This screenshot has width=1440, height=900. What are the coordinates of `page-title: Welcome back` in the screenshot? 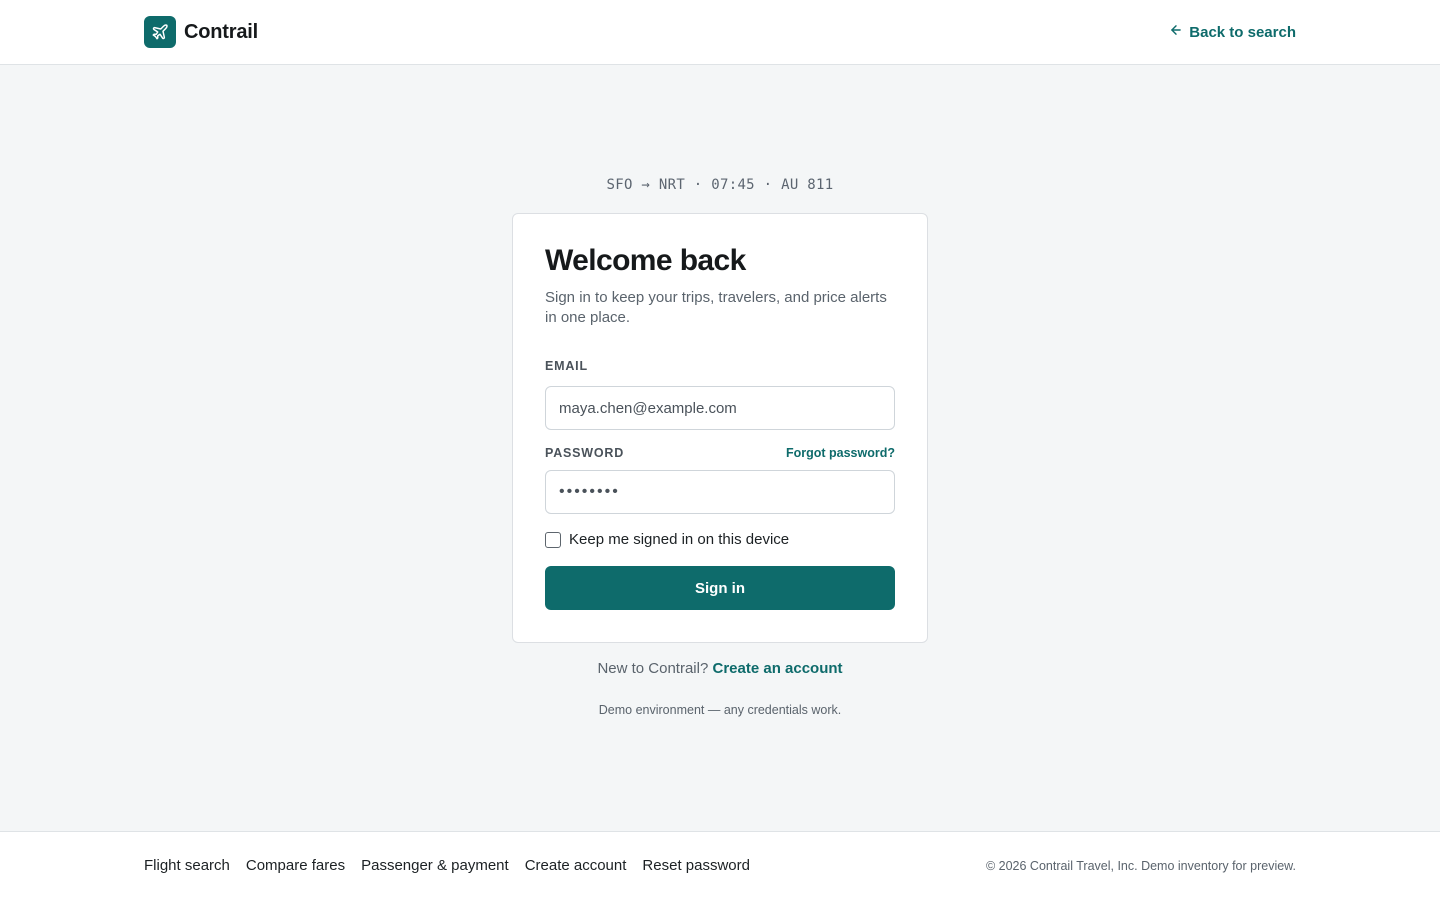 It's located at (645, 260).